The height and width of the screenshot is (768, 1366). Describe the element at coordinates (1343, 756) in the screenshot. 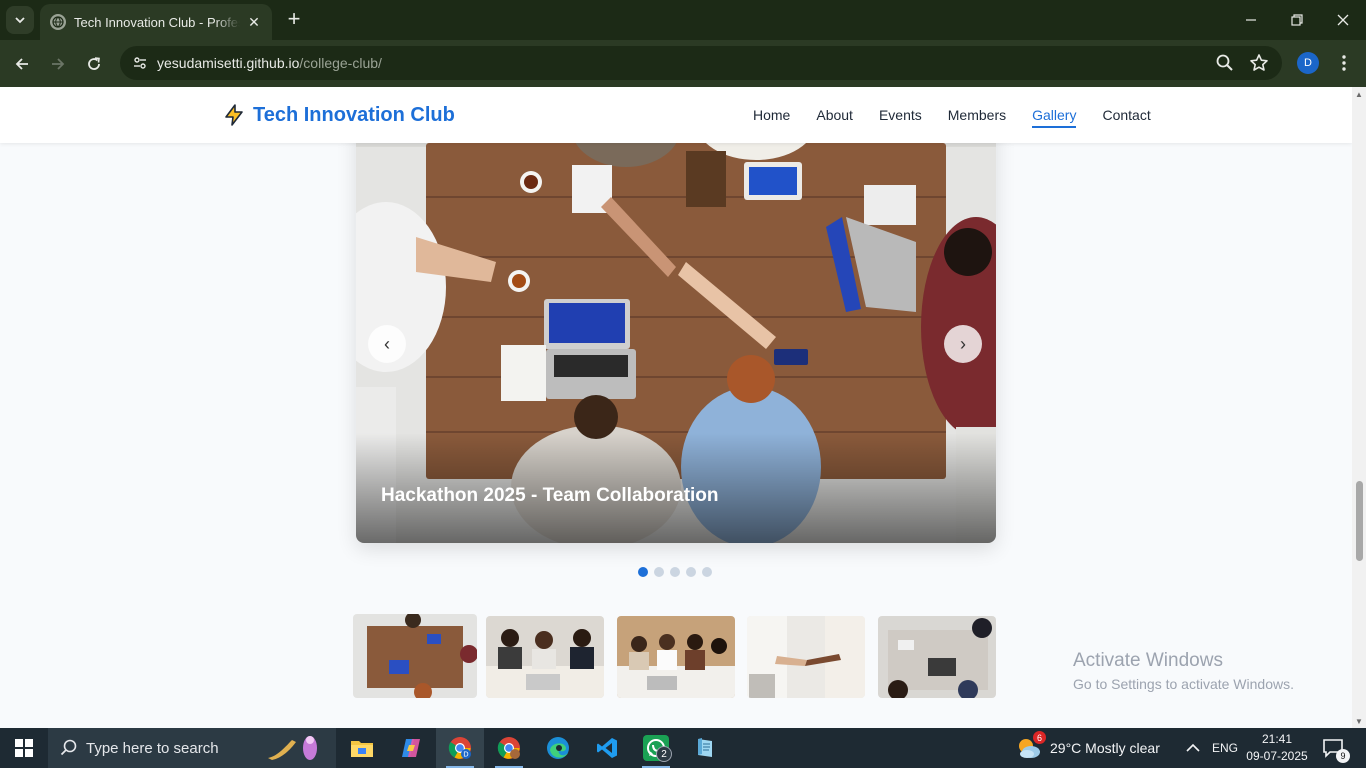

I see `notification-count-badge: 9` at that location.